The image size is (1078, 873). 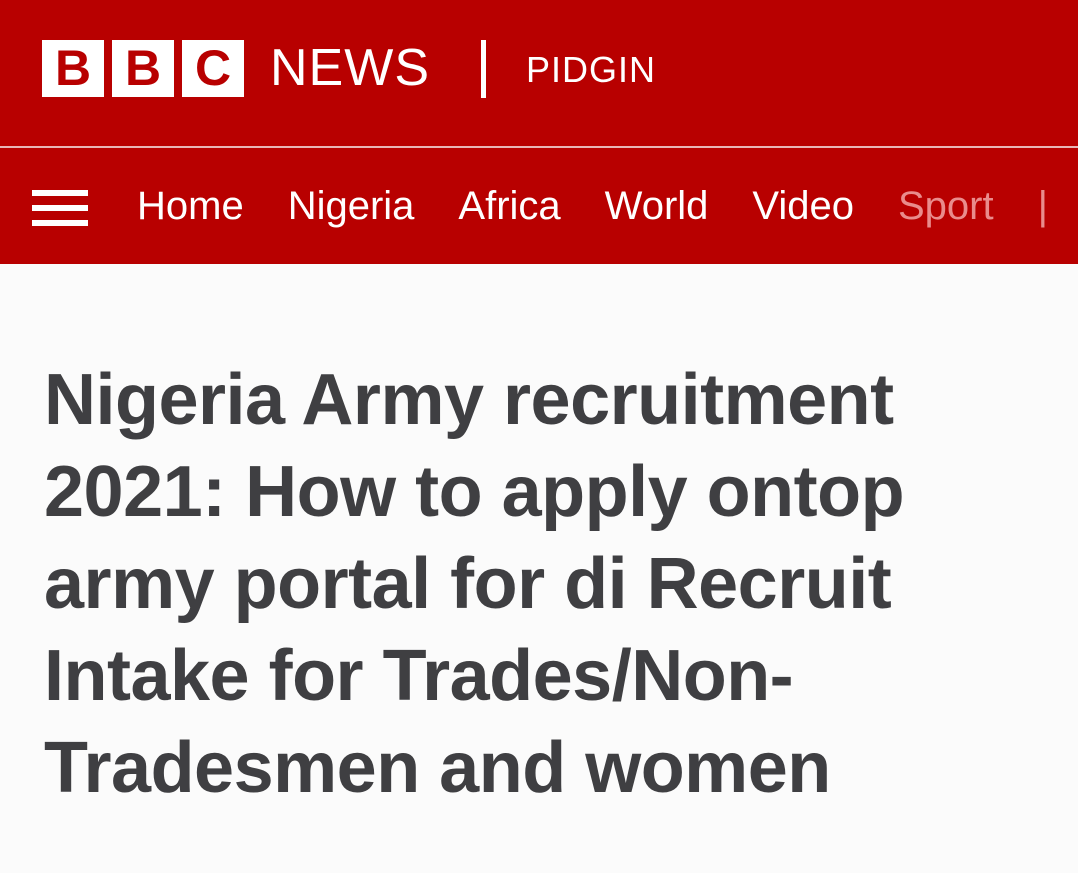 What do you see at coordinates (803, 206) in the screenshot?
I see `nav-item-video: Video` at bounding box center [803, 206].